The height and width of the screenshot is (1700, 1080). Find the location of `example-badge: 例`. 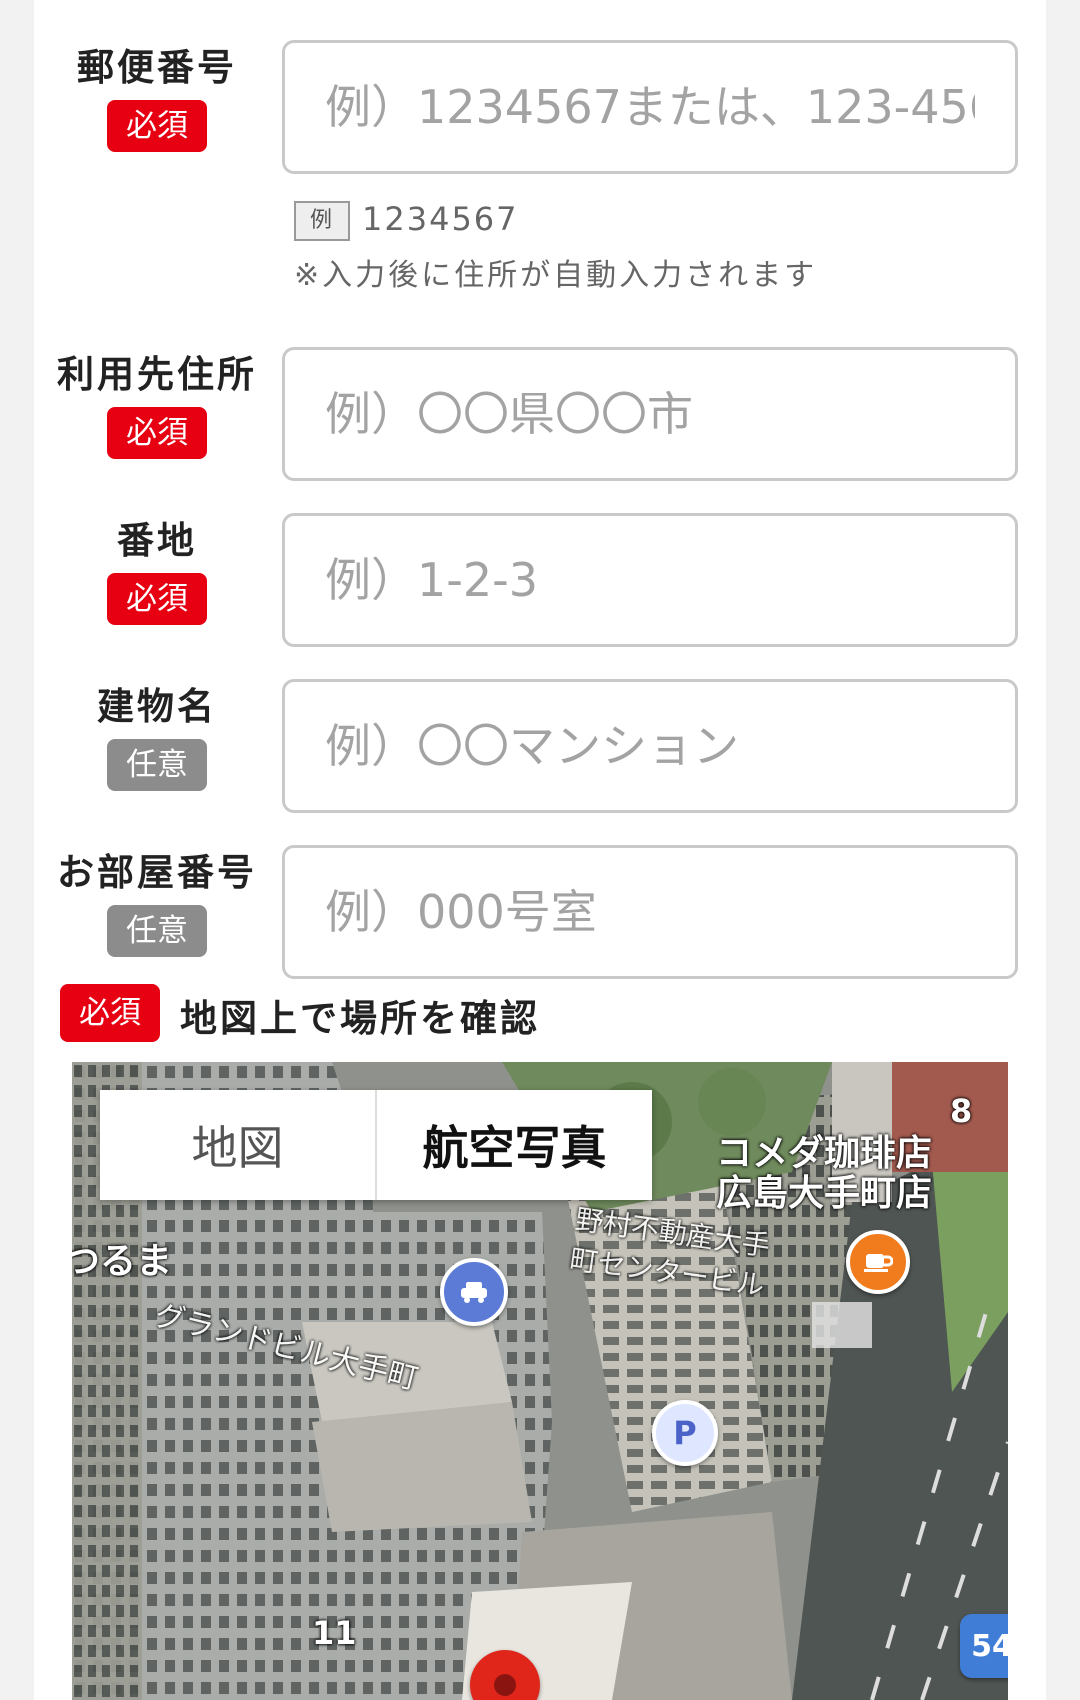

example-badge: 例 is located at coordinates (322, 221).